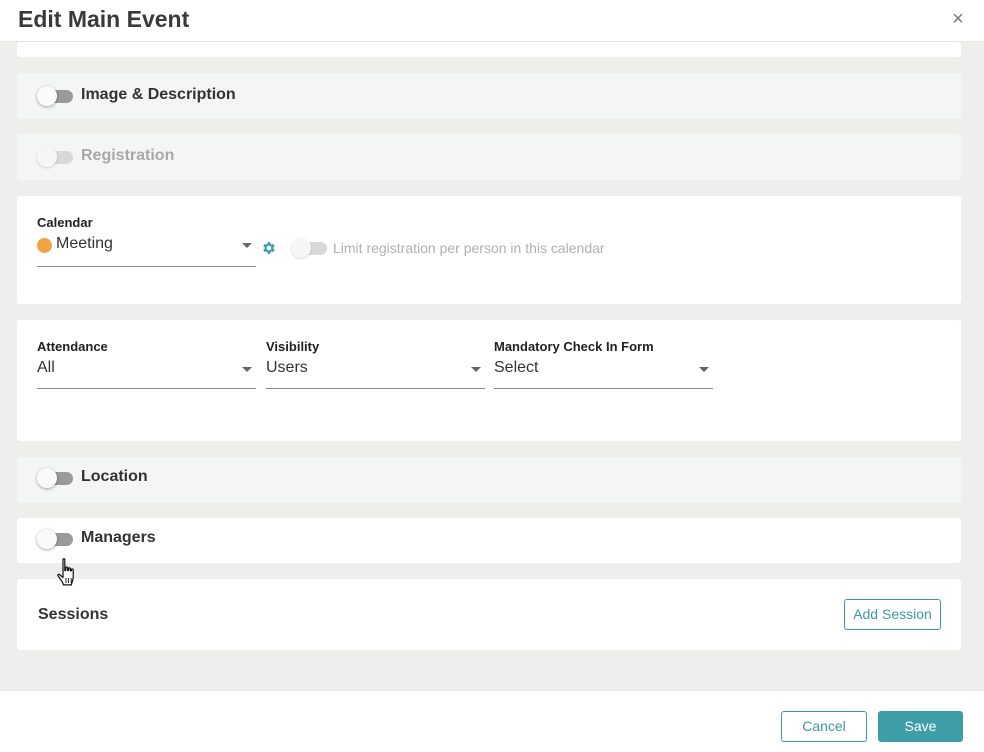 This screenshot has height=752, width=984. Describe the element at coordinates (492, 21) in the screenshot. I see `dialog-header: Edit Main Event ×` at that location.